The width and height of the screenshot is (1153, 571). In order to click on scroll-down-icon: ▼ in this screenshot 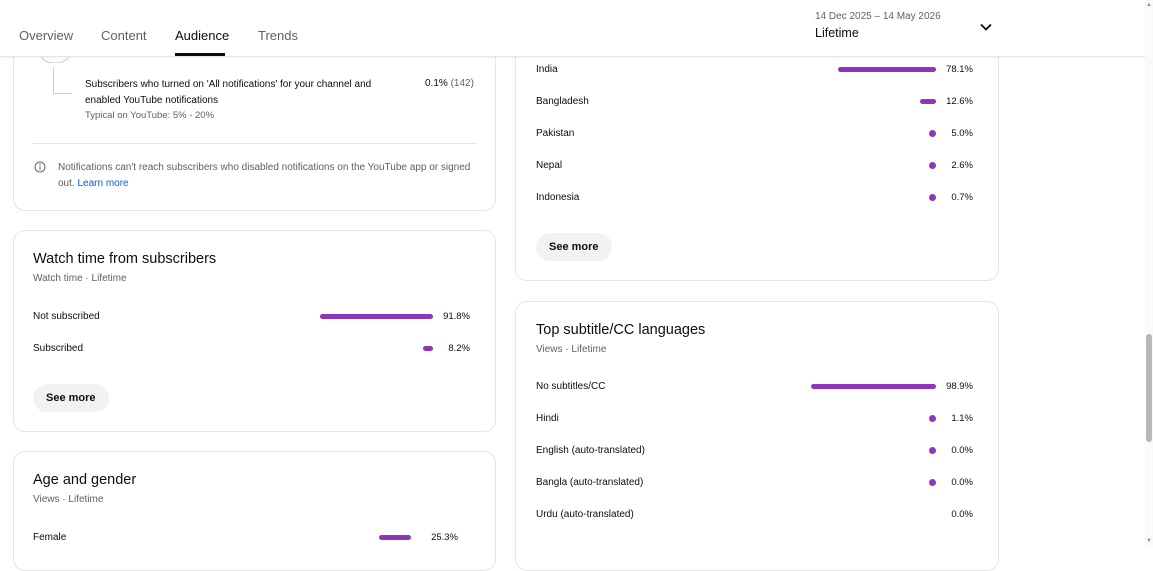, I will do `click(1149, 541)`.